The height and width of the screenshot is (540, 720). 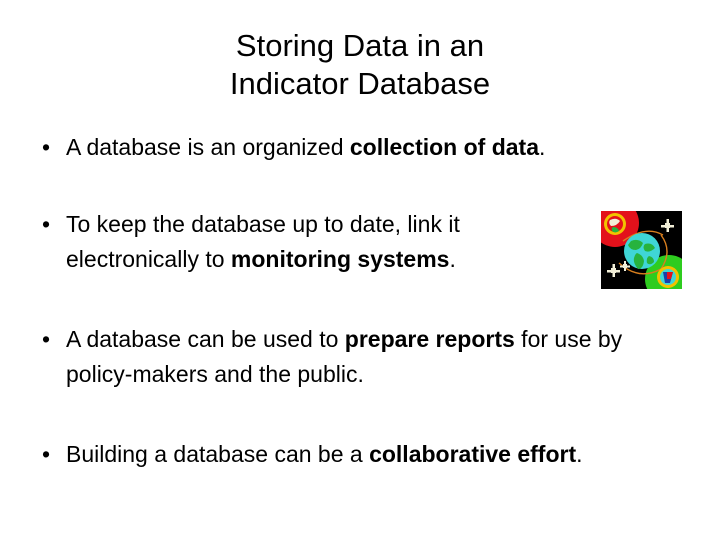 I want to click on bullet-1-segment-1: A database is an organized, so click(x=208, y=147).